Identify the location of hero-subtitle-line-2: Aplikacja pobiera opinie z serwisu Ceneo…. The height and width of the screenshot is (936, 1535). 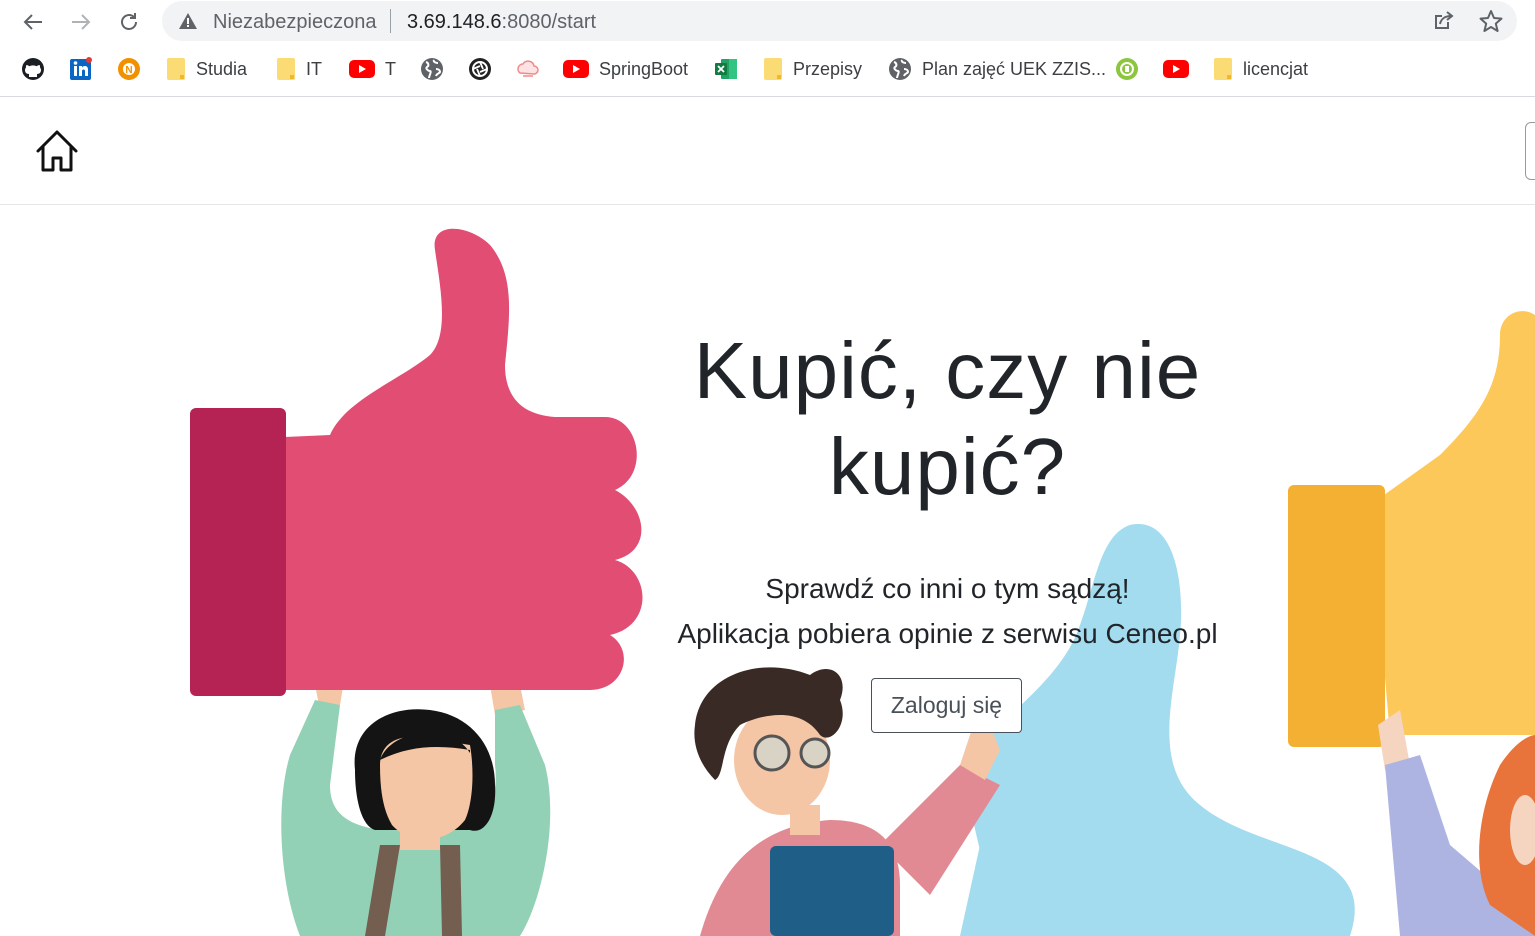
(947, 633).